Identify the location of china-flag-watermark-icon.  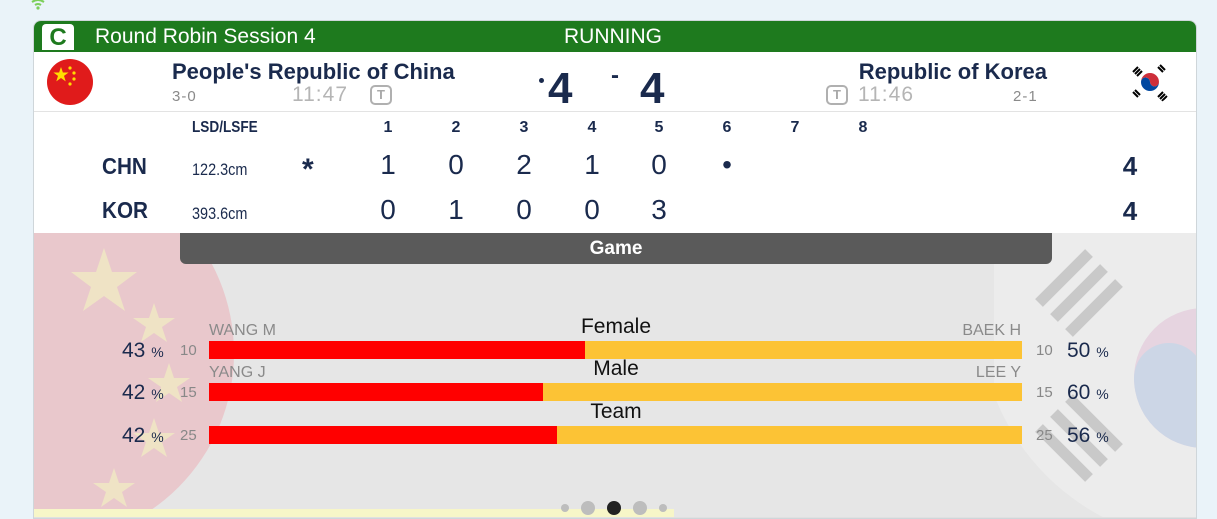
(134, 375).